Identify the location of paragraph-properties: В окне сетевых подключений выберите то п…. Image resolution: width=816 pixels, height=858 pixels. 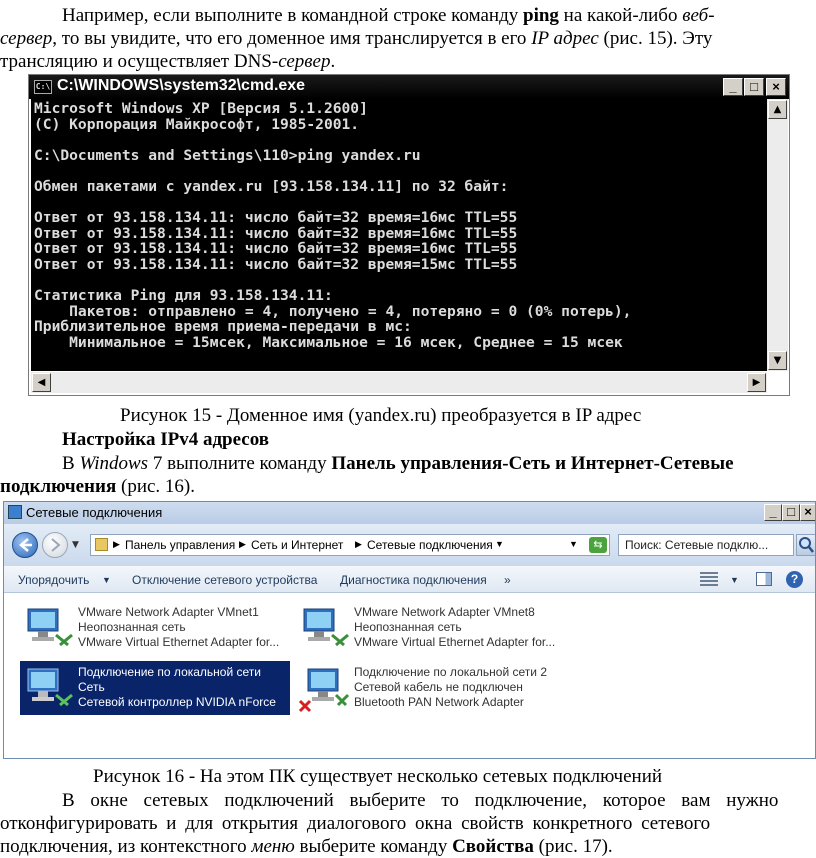
(420, 800).